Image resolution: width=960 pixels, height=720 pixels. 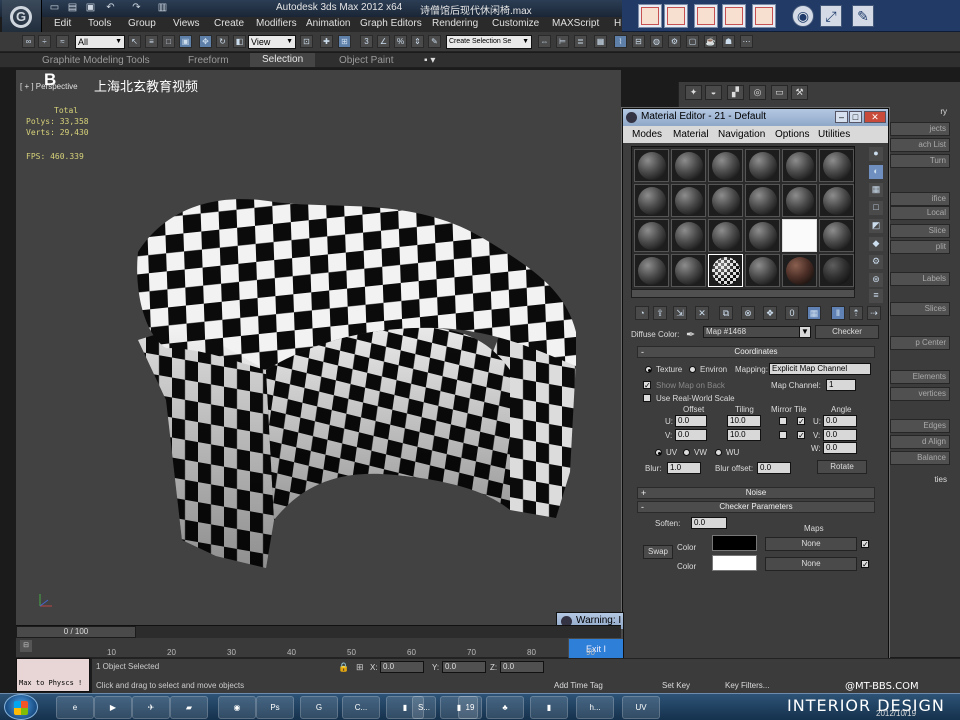 What do you see at coordinates (319, 707) in the screenshot?
I see `3dsmax-taskbar-icon: G` at bounding box center [319, 707].